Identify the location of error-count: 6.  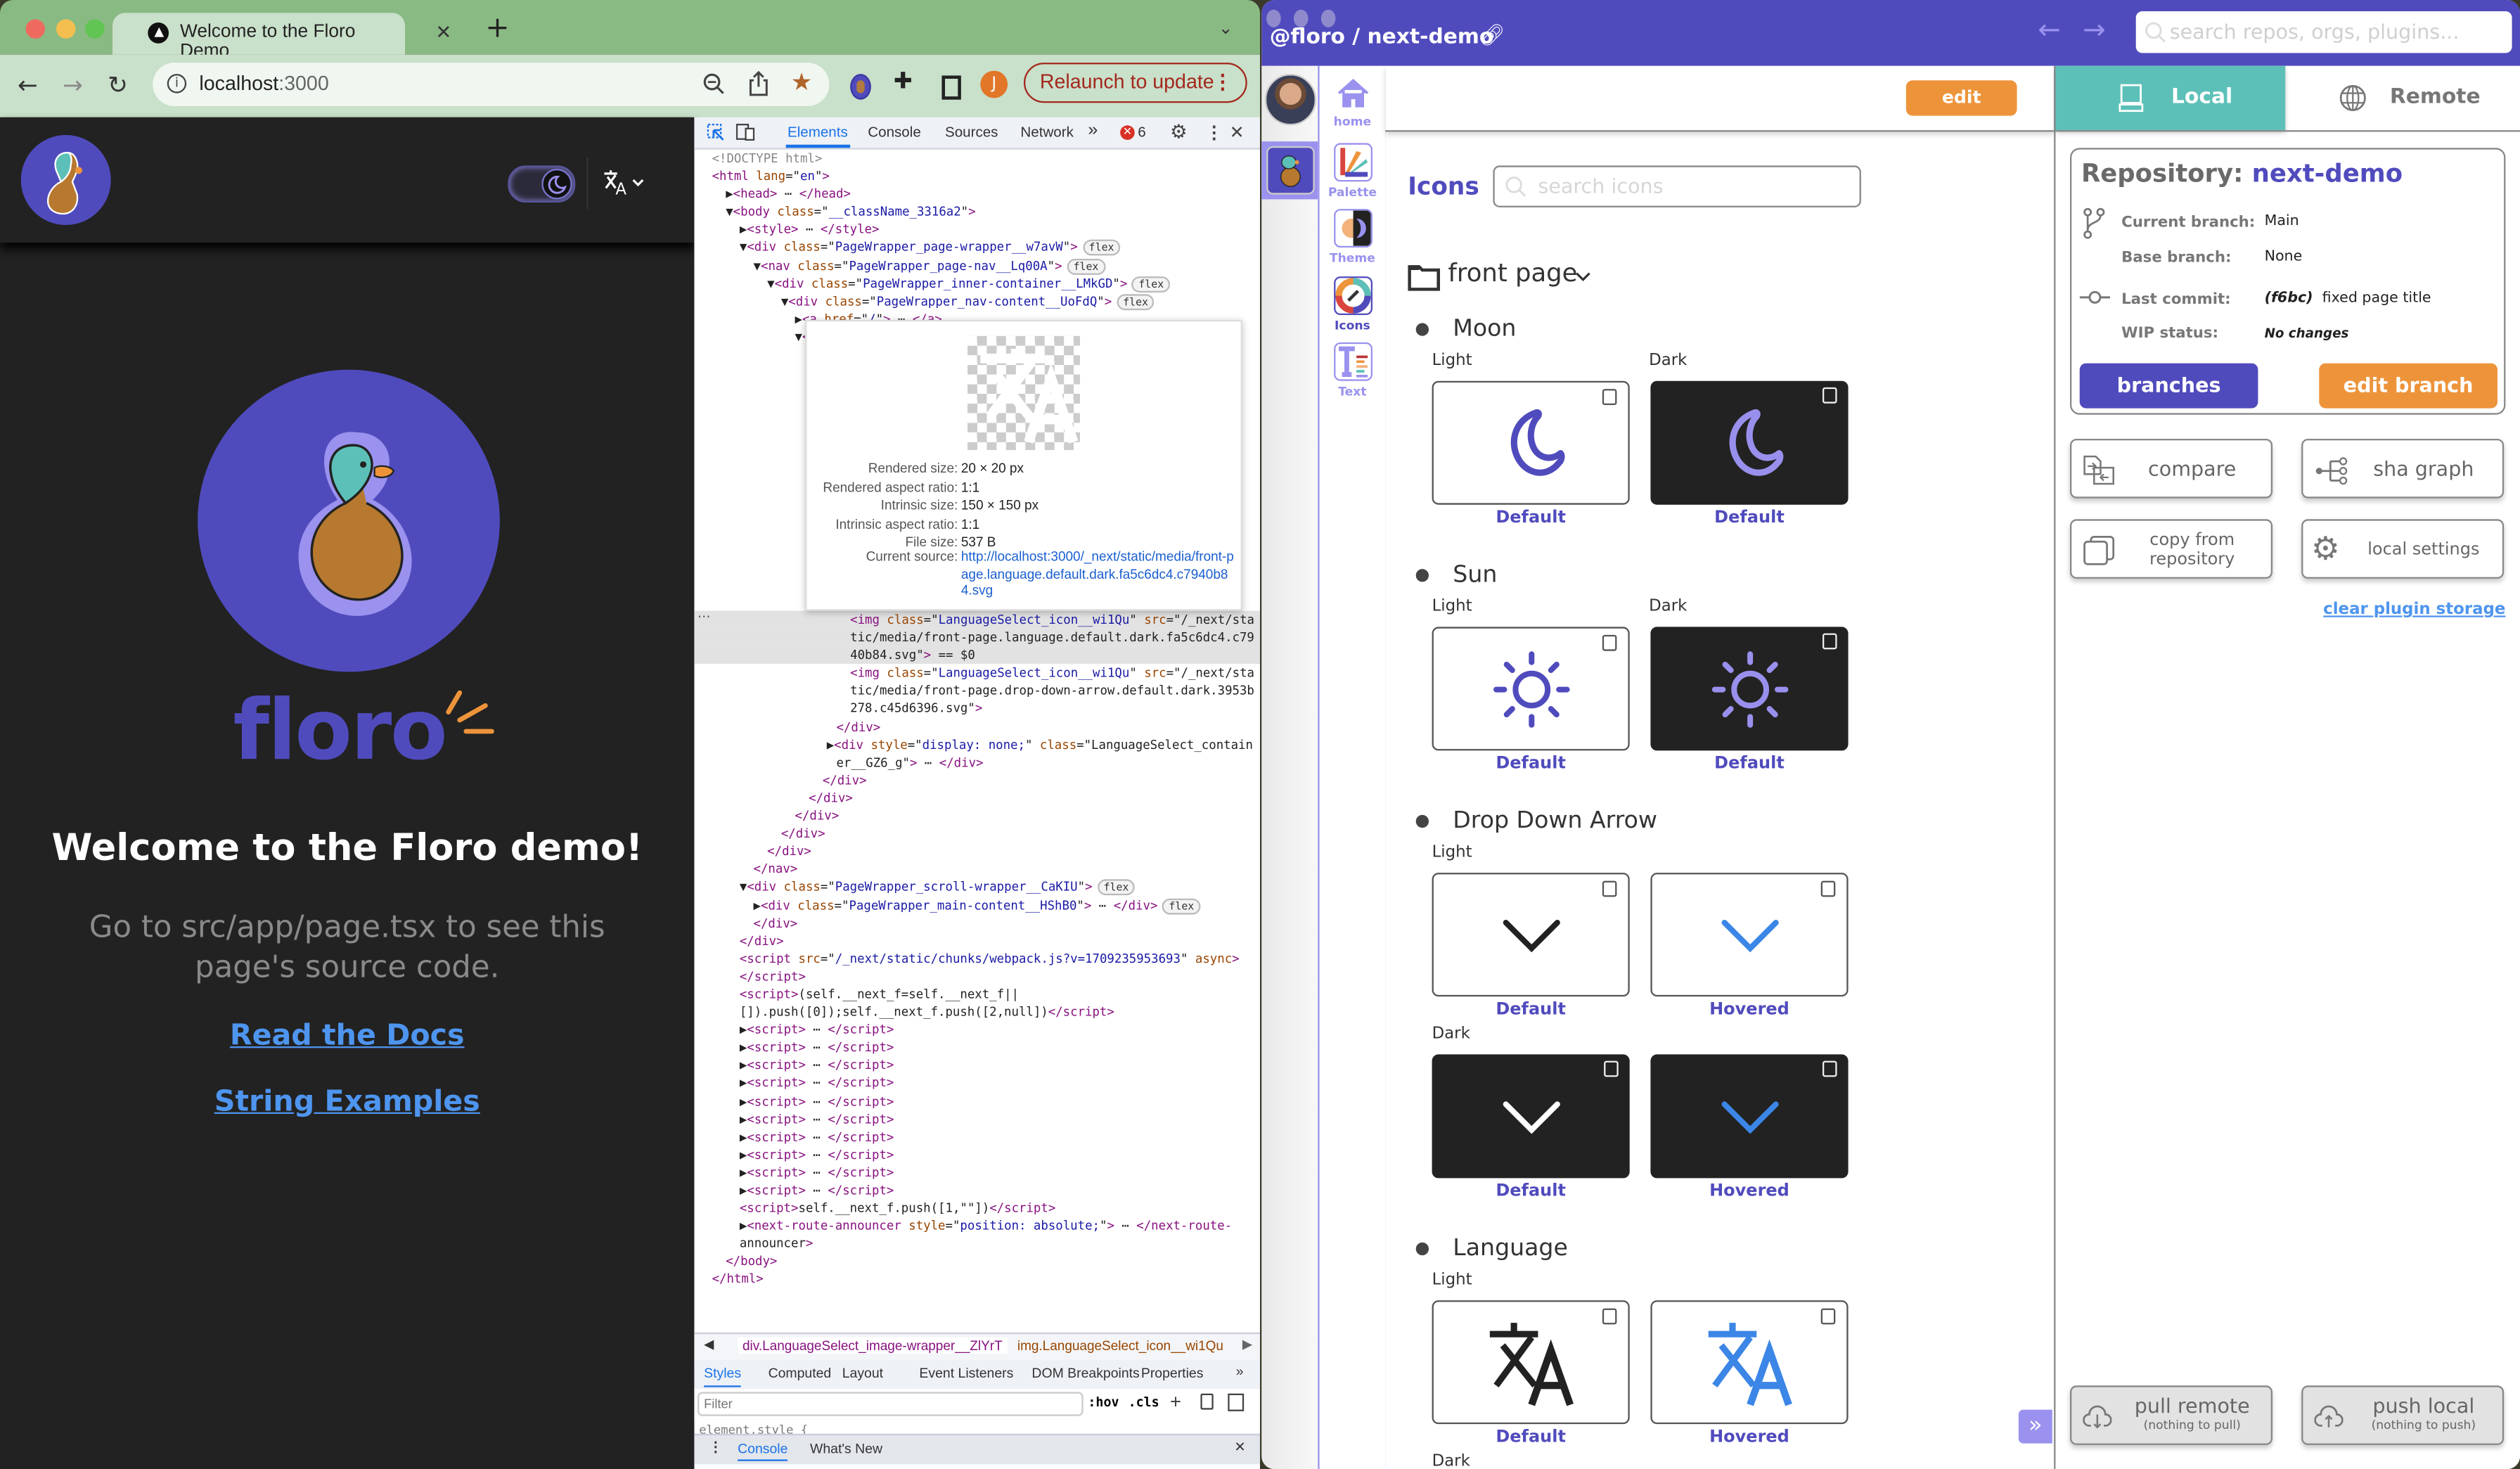
(1141, 132).